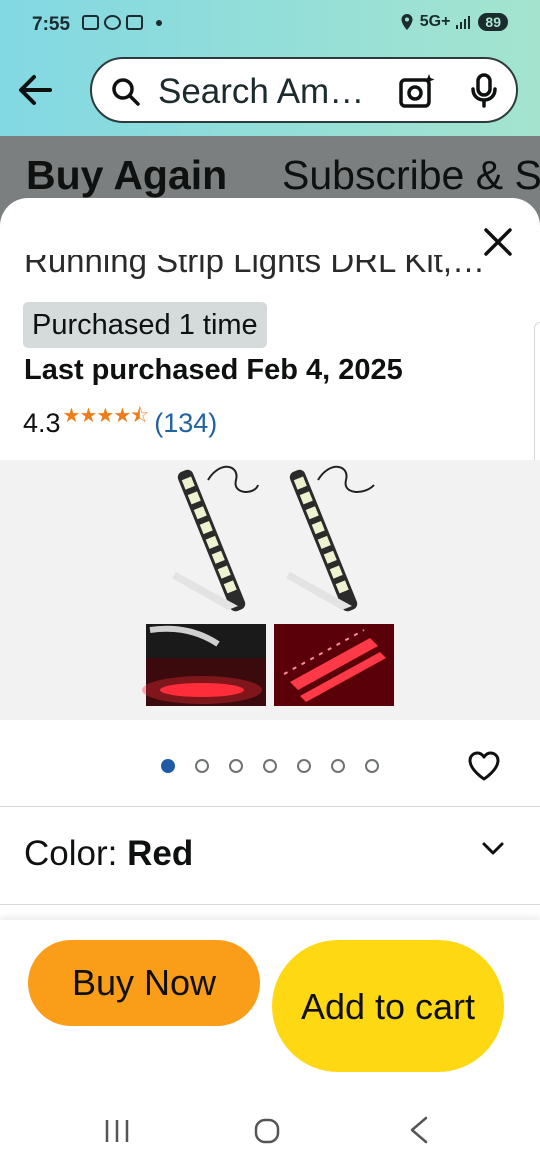  I want to click on messenger-icon, so click(112, 22).